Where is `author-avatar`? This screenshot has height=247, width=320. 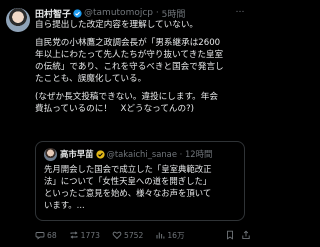 author-avatar is located at coordinates (18, 20).